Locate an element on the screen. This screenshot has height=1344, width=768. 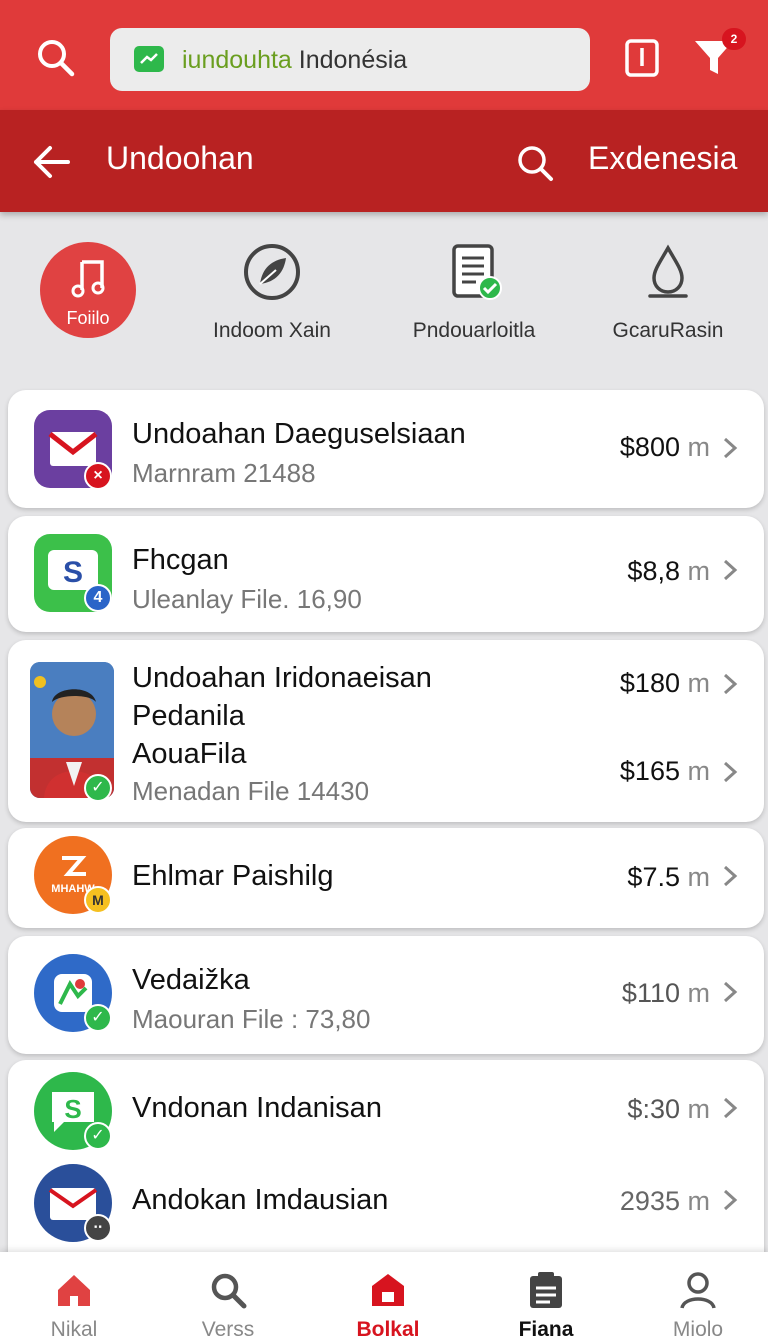
item-title: Ehlmar Paishilg is located at coordinates (233, 876).